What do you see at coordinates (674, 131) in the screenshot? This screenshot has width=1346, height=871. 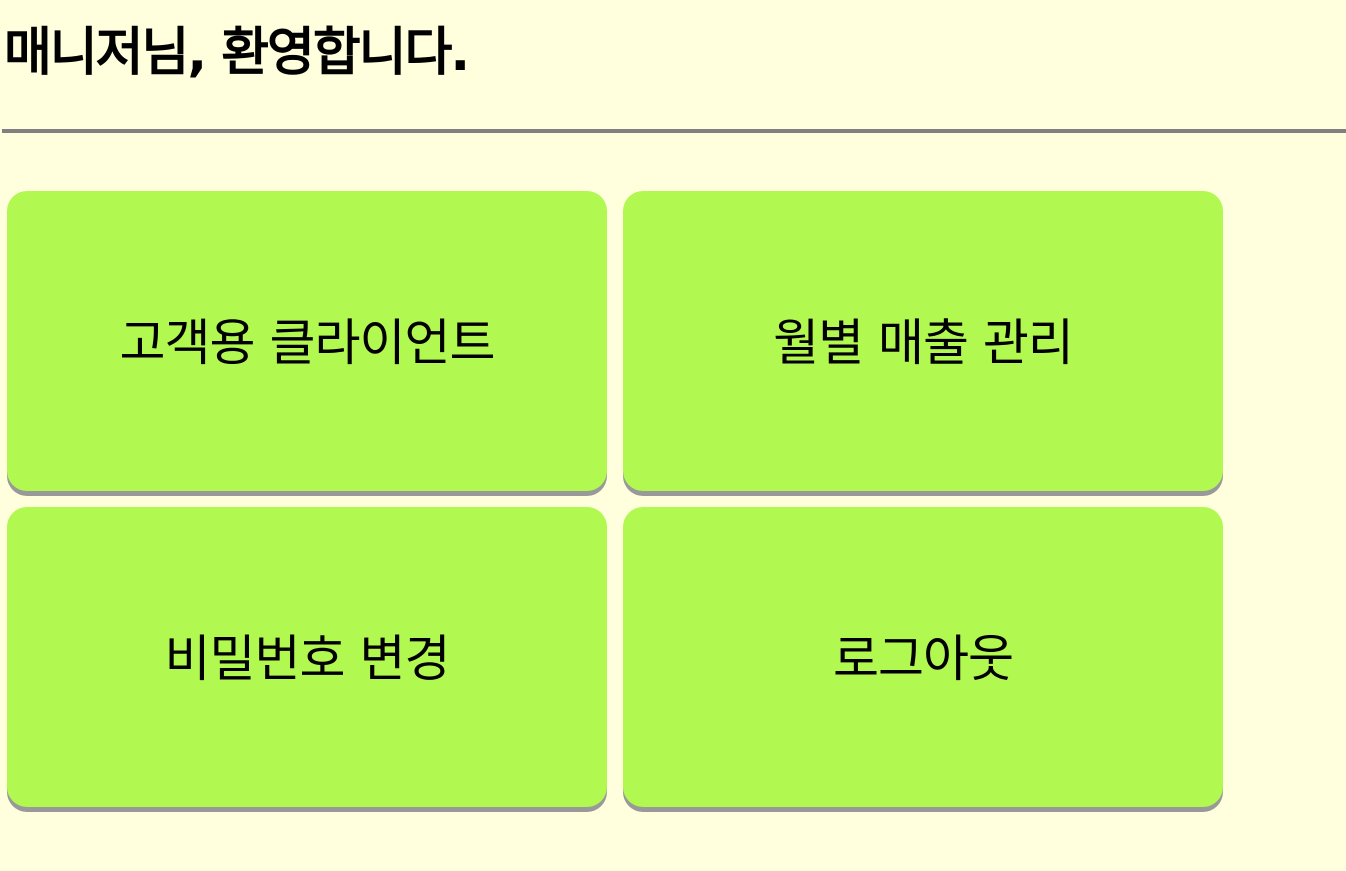 I see `divider` at bounding box center [674, 131].